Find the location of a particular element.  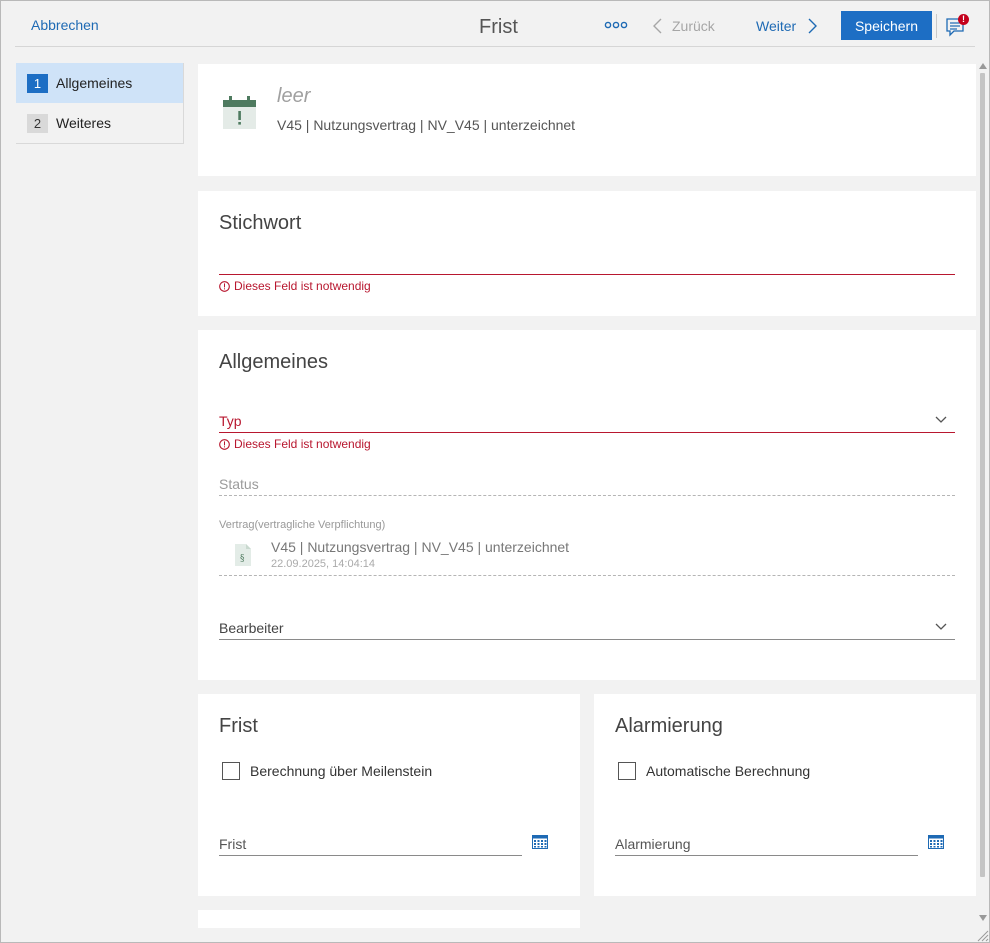

frist-section: Frist Berechnung über Meilenstein Frist is located at coordinates (389, 795).